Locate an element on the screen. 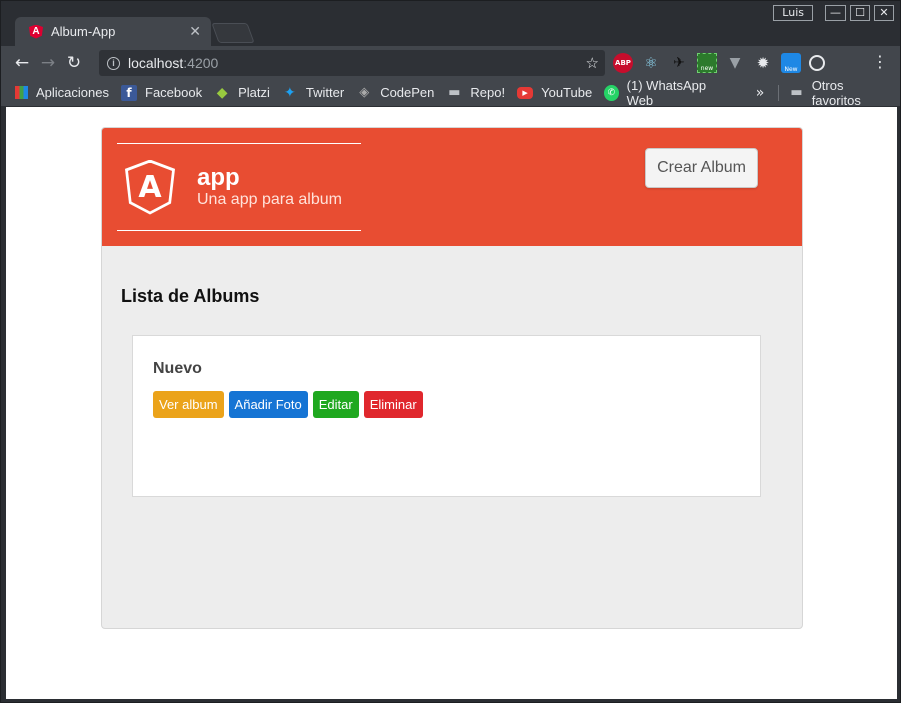  tab-title: Album-App is located at coordinates (83, 31).